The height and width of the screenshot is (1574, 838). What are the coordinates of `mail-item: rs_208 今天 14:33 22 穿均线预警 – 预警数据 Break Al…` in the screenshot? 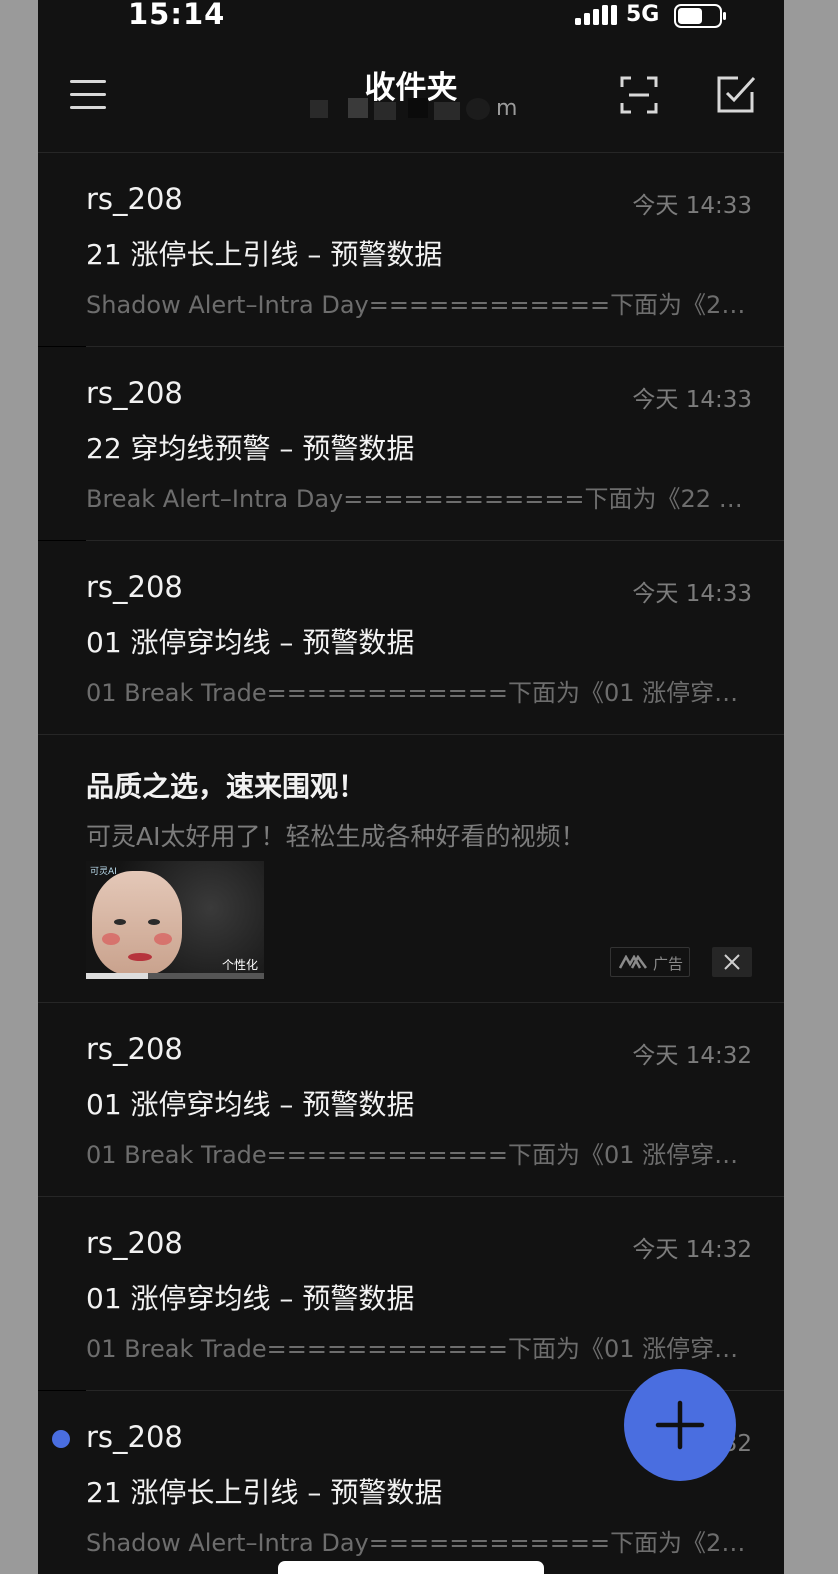 It's located at (411, 444).